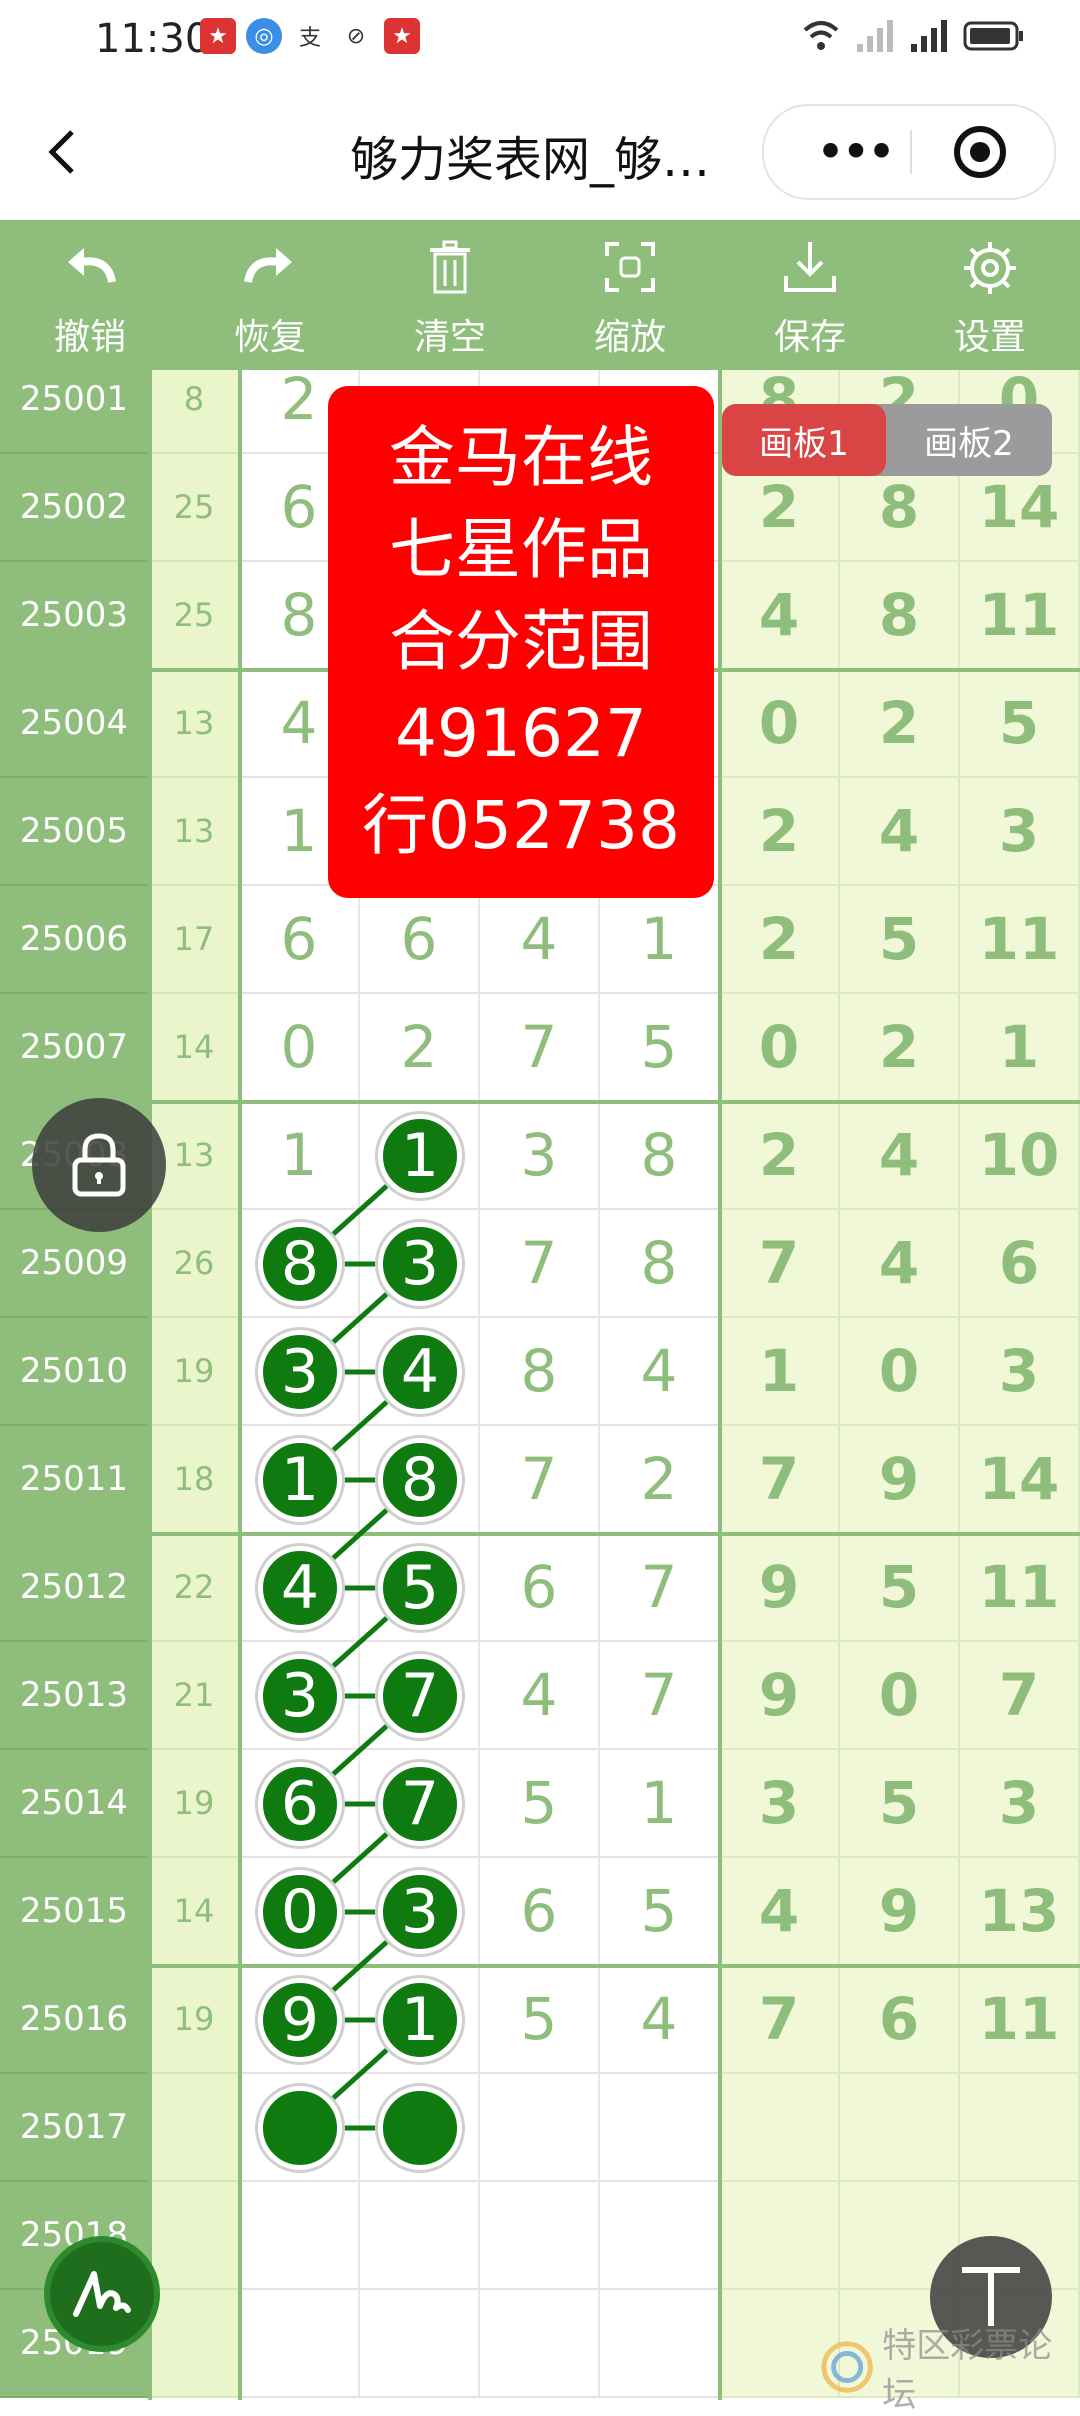  I want to click on marked-ball: 9, so click(300, 2020).